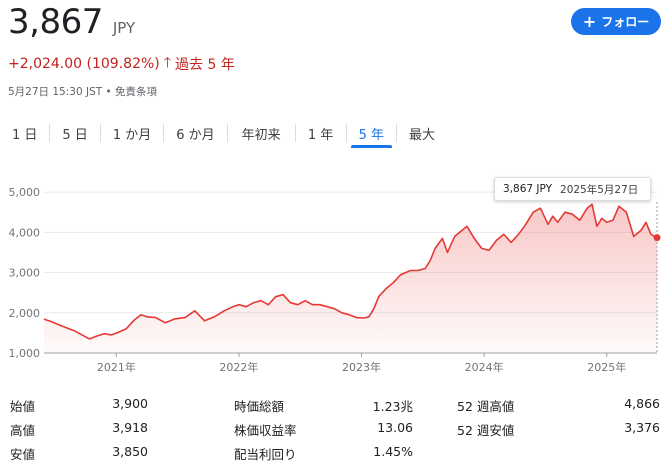 The width and height of the screenshot is (672, 476). I want to click on stat-value: 1.23兆, so click(392, 406).